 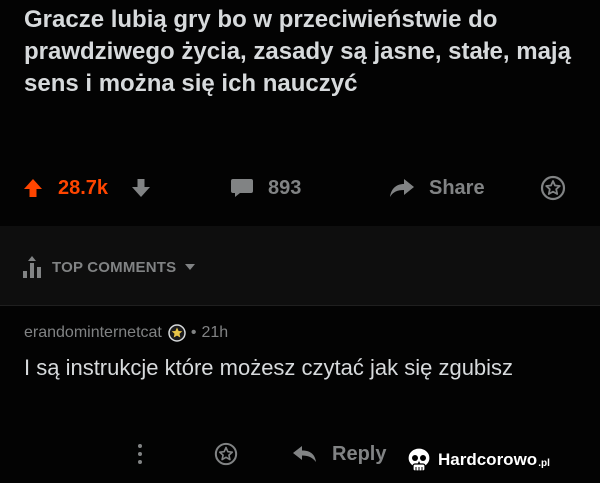 I want to click on comments-button, so click(x=242, y=188).